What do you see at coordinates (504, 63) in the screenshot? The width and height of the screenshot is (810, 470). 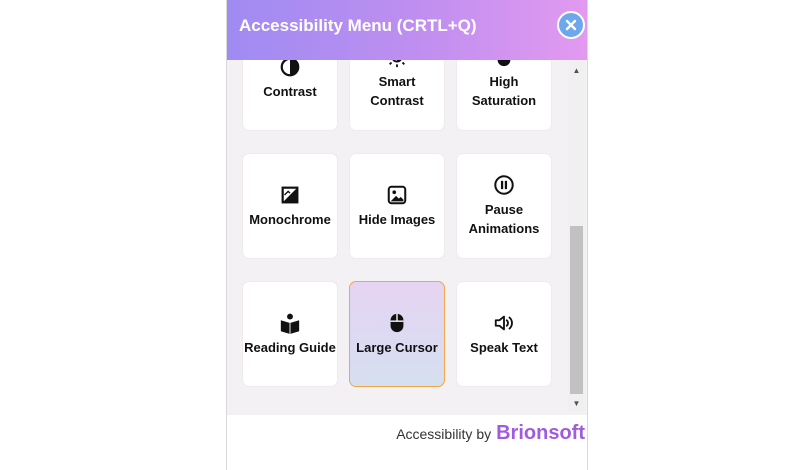 I see `saturation-icon` at bounding box center [504, 63].